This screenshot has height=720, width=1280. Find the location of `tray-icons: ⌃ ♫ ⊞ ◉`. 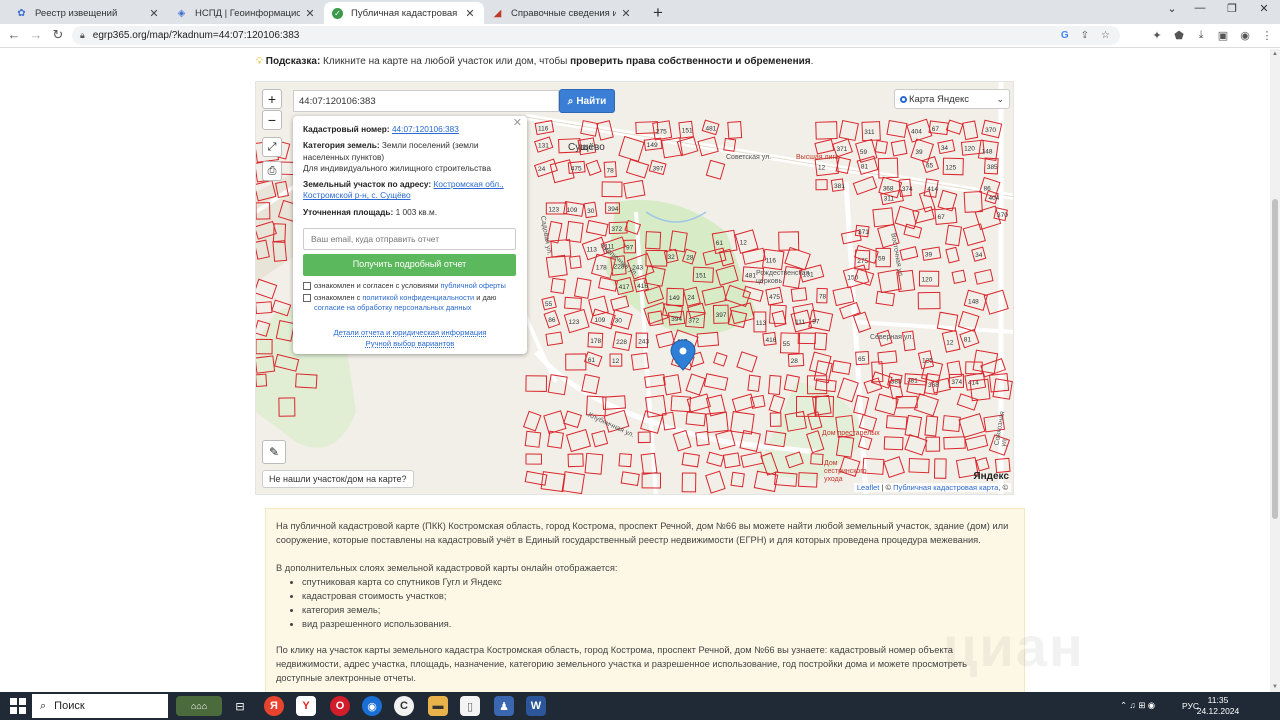

tray-icons: ⌃ ♫ ⊞ ◉ is located at coordinates (1137, 705).